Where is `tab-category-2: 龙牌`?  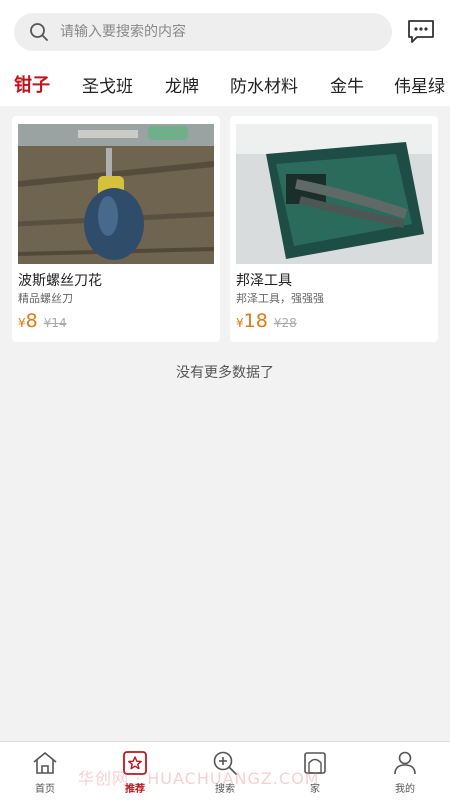
tab-category-2: 龙牌 is located at coordinates (182, 84).